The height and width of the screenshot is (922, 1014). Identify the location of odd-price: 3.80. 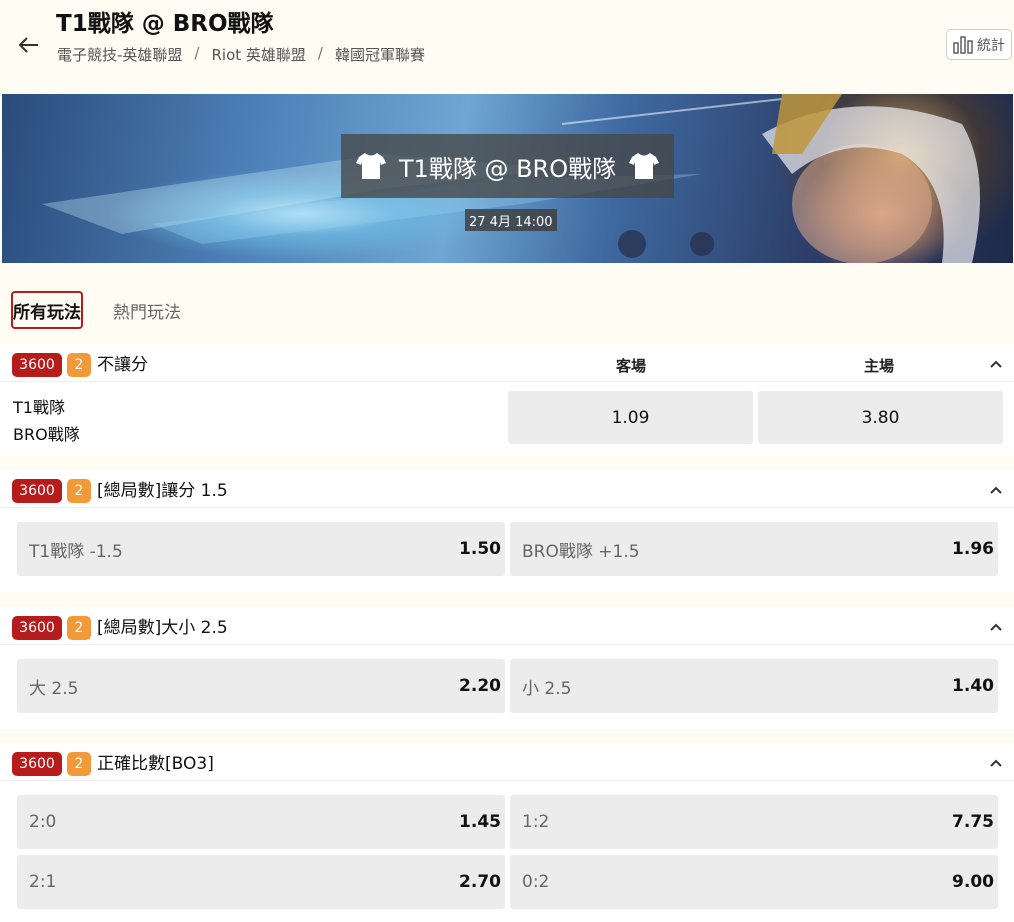
(880, 417).